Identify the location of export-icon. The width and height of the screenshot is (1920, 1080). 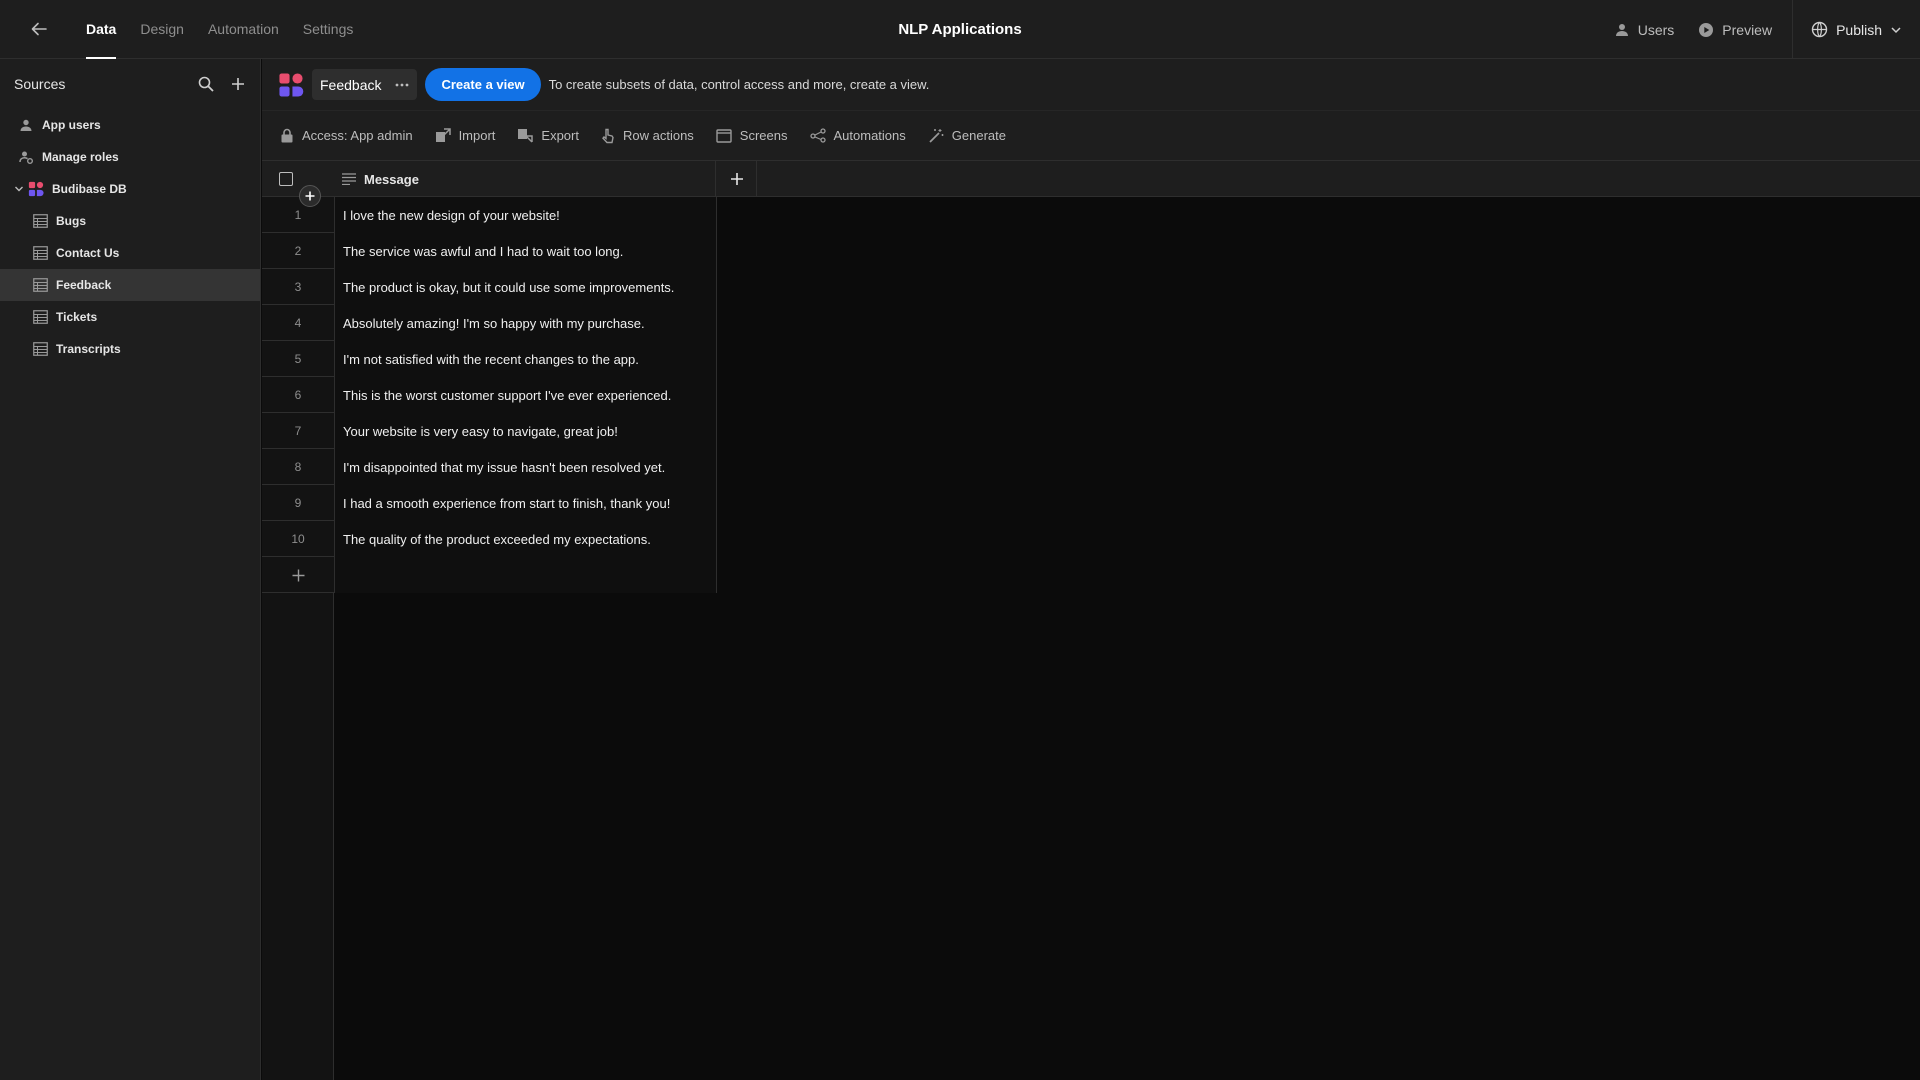
(526, 136).